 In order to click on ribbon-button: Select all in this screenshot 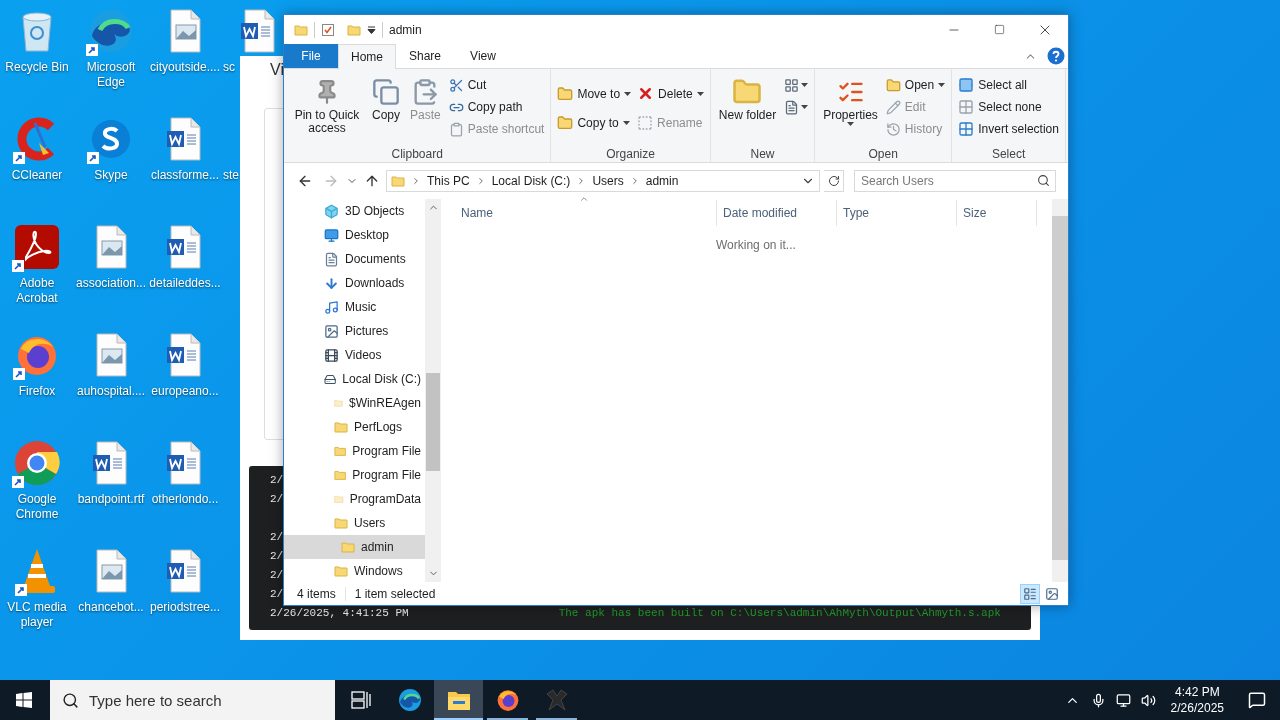, I will do `click(1008, 85)`.